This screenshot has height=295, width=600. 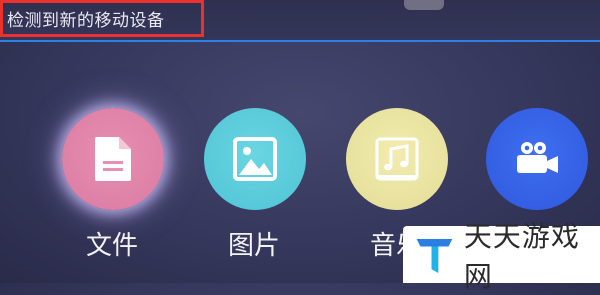 I want to click on header-divider, so click(x=300, y=41).